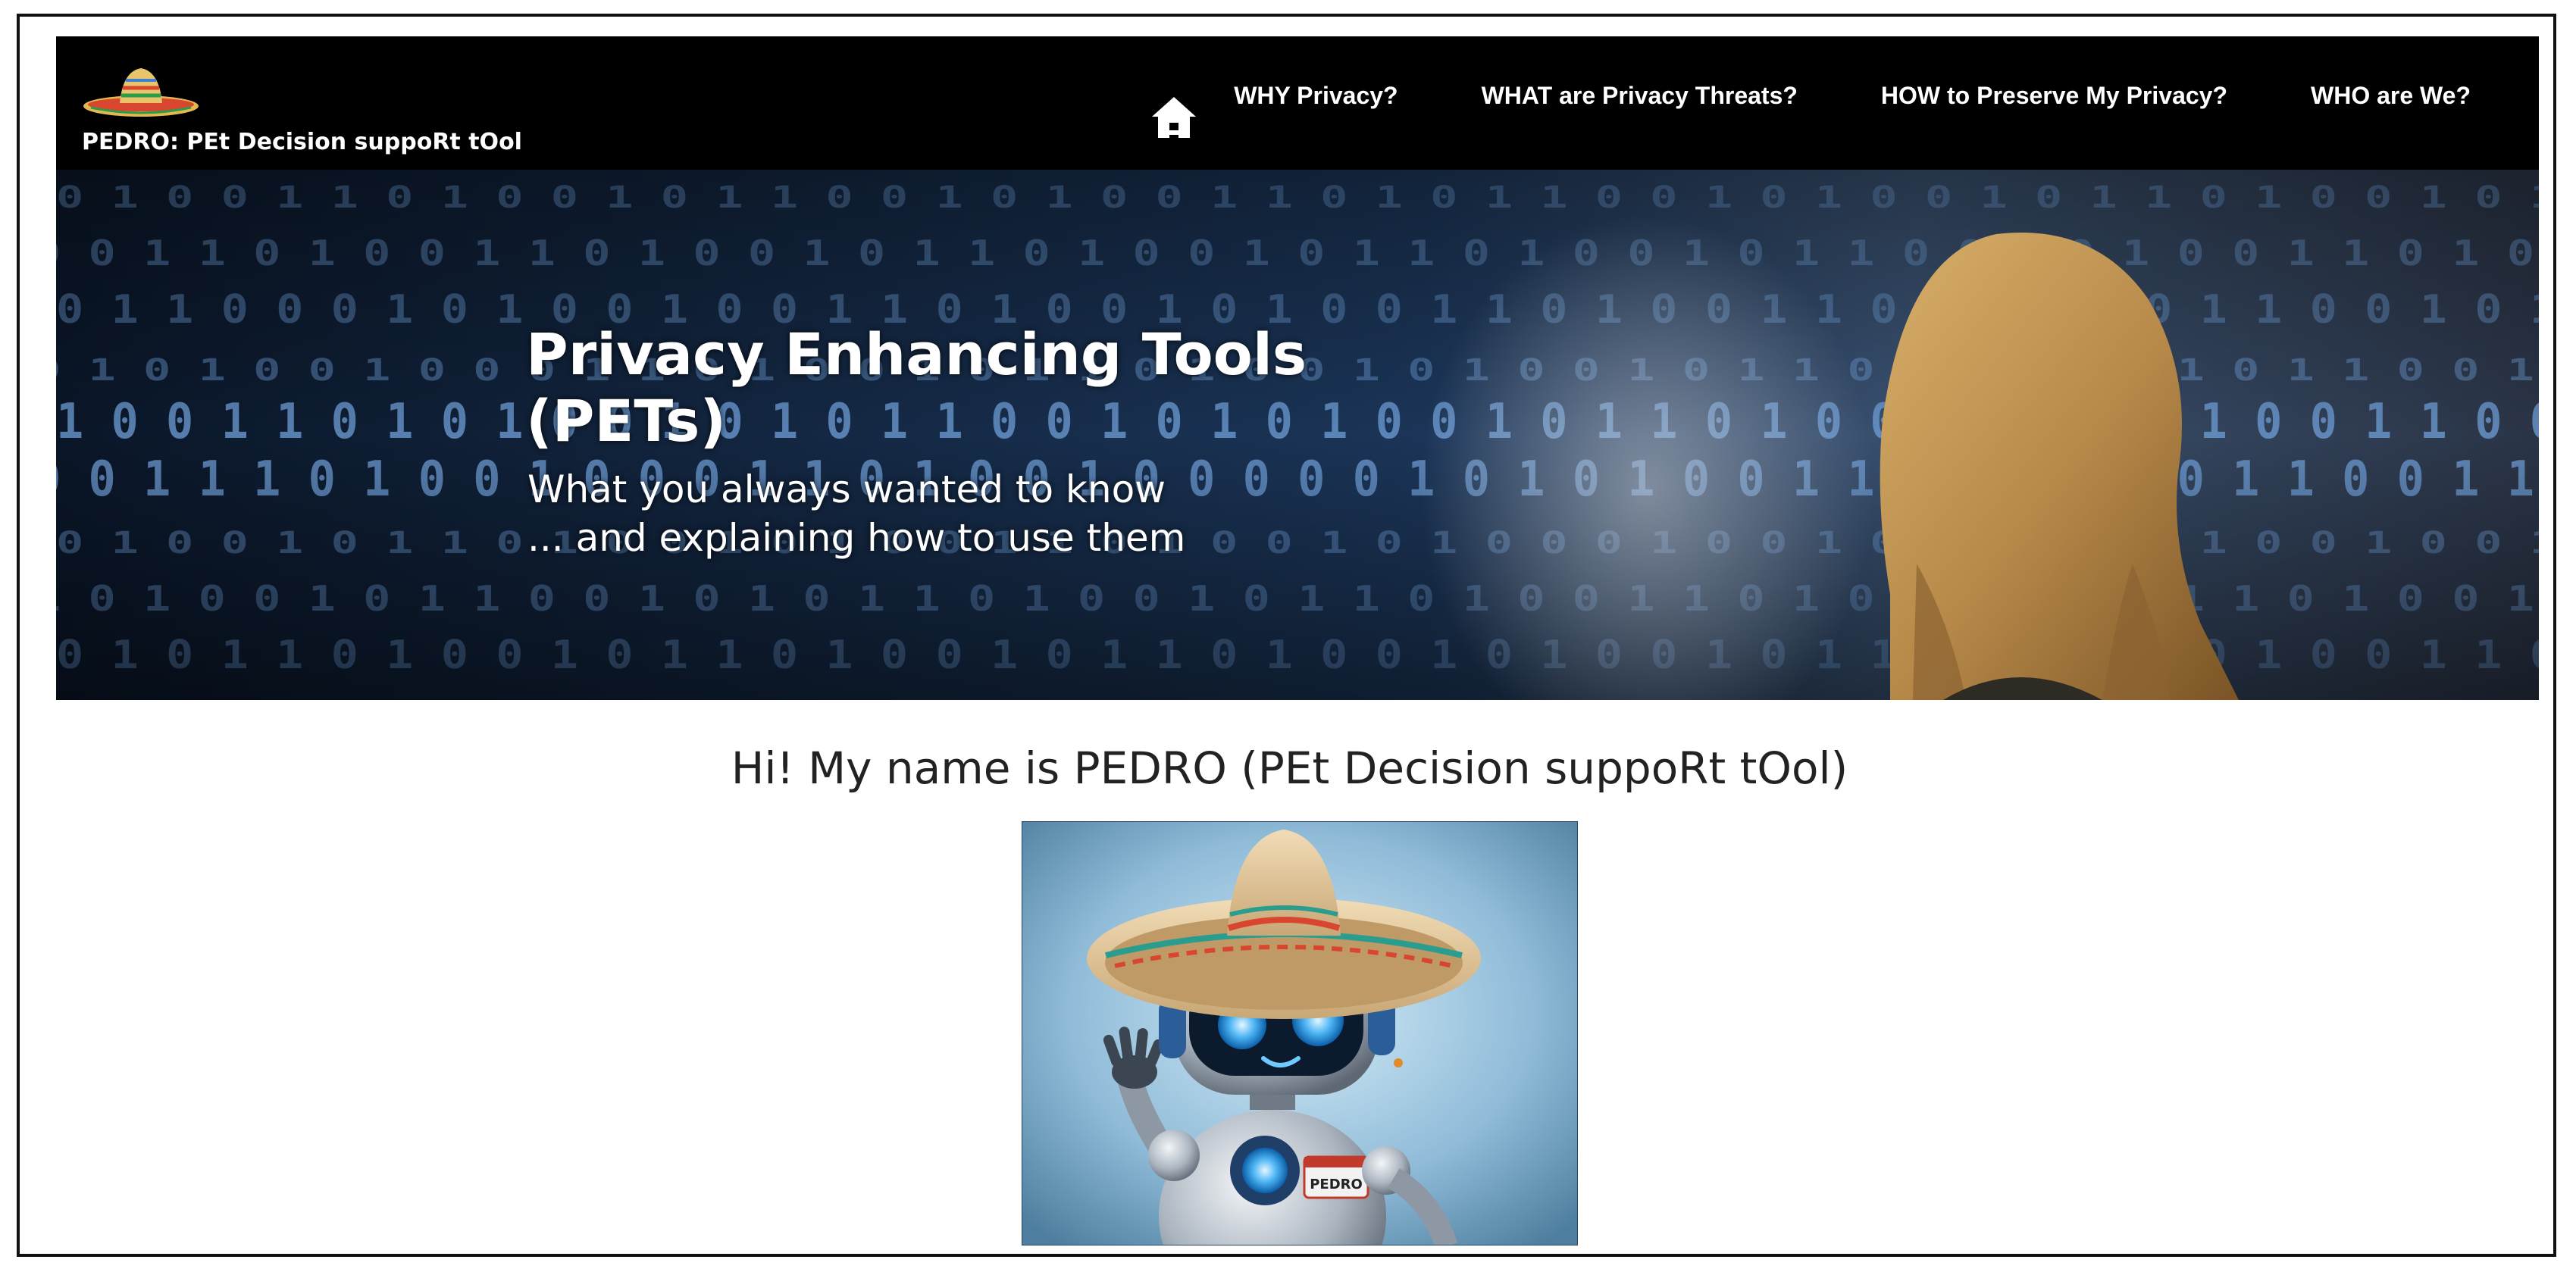  Describe the element at coordinates (2391, 96) in the screenshot. I see `nav-who-are-we: WHO are We?` at that location.